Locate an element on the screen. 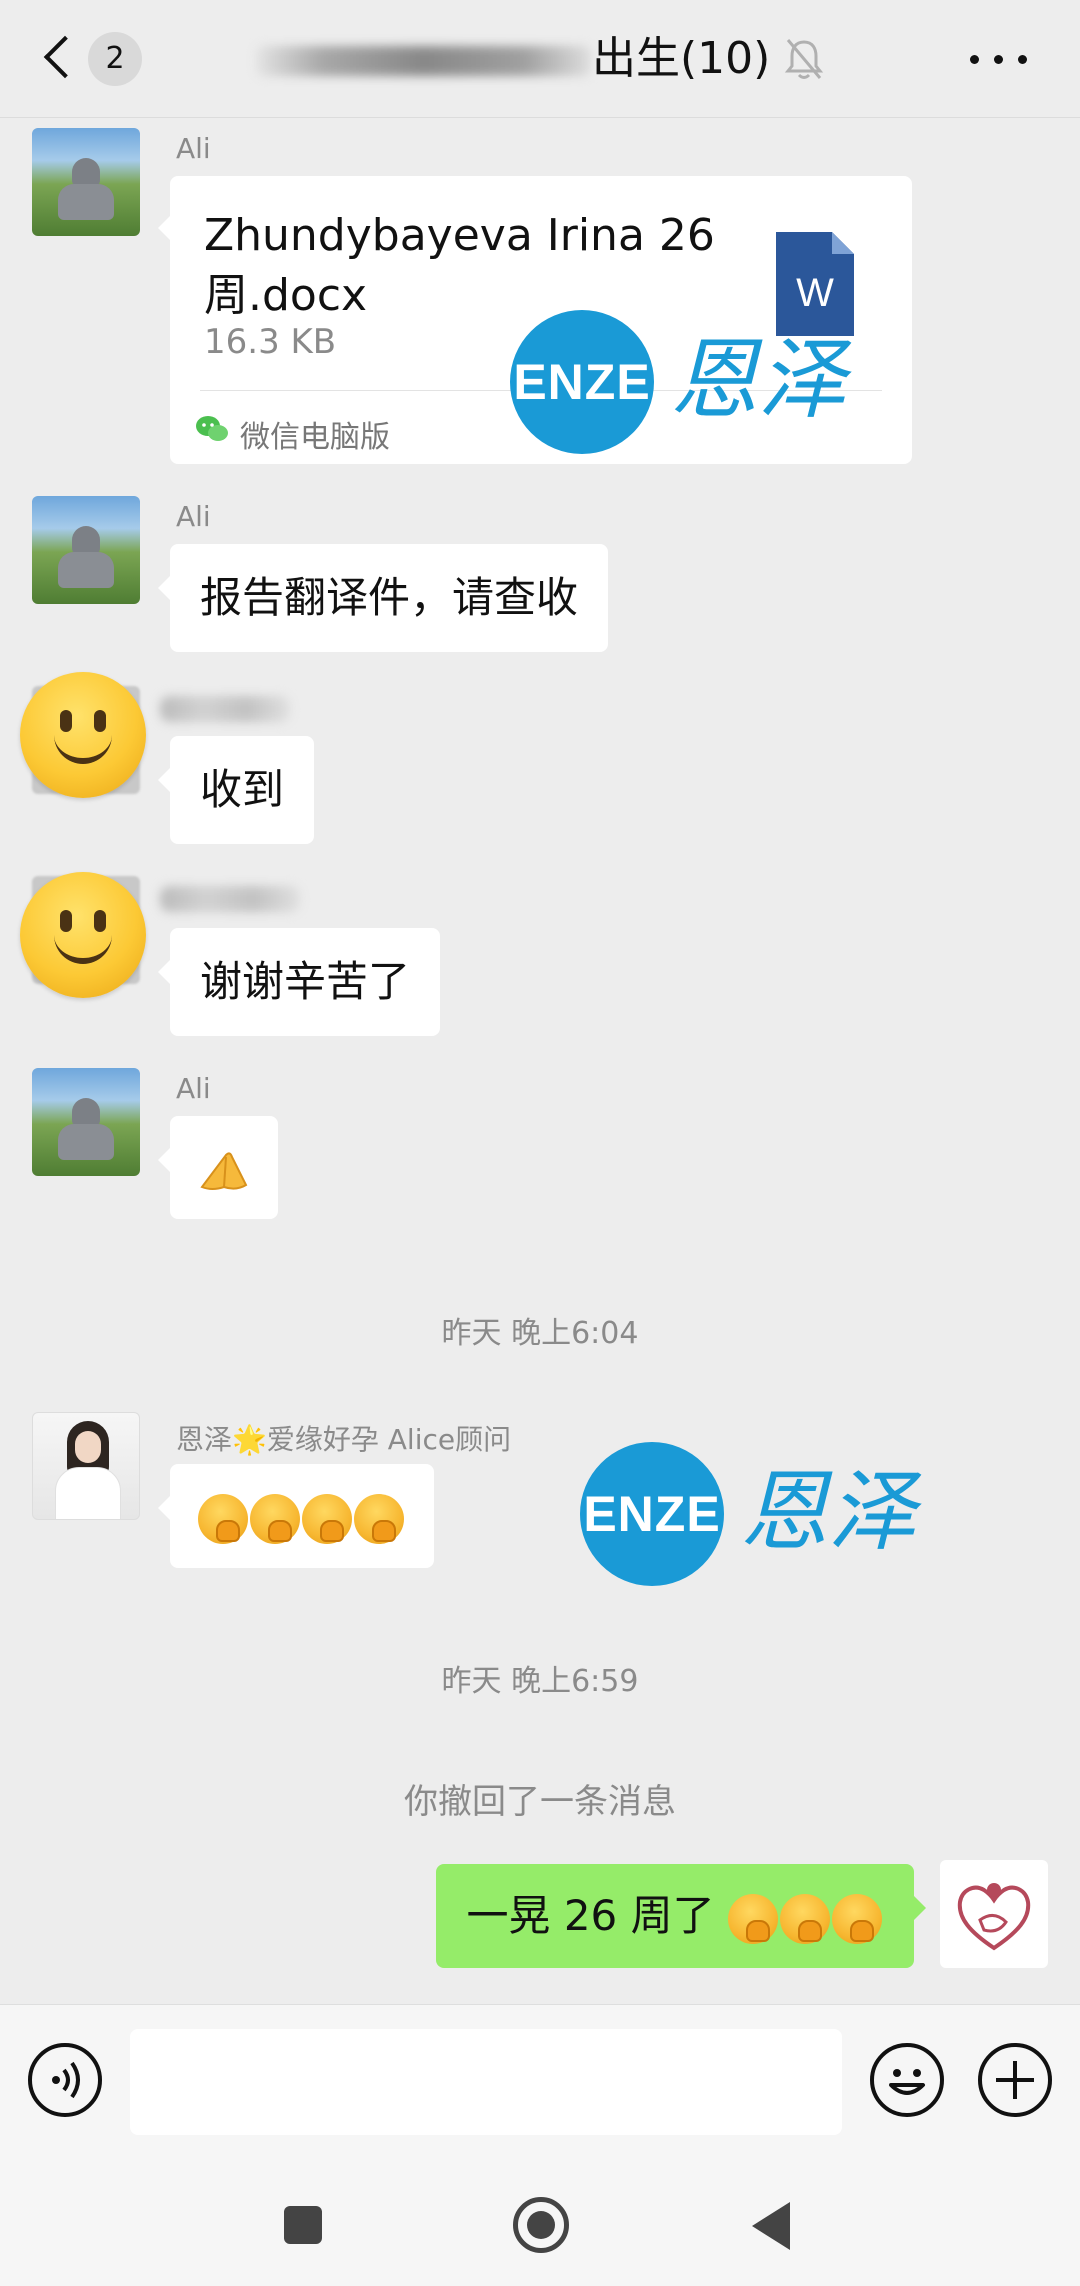 The image size is (1080, 2286). heart-logo-icon is located at coordinates (994, 1917).